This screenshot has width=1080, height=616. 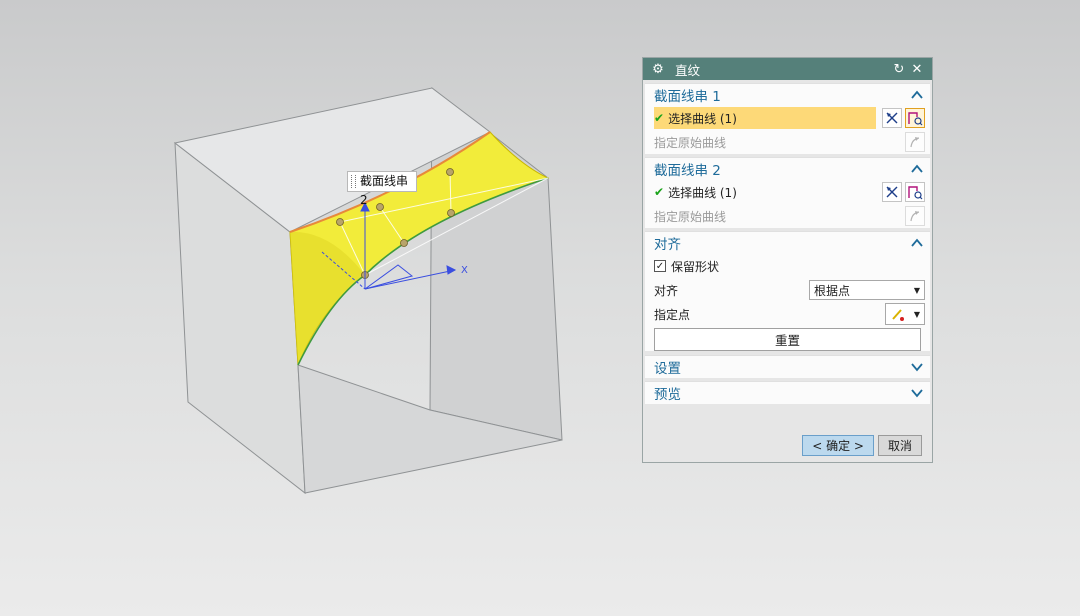 I want to click on specify-point-row: 指定点 ▼, so click(x=787, y=314).